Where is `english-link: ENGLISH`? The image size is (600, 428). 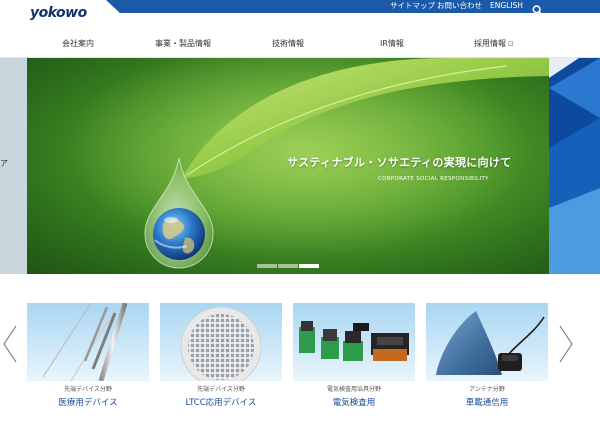
english-link: ENGLISH is located at coordinates (506, 6).